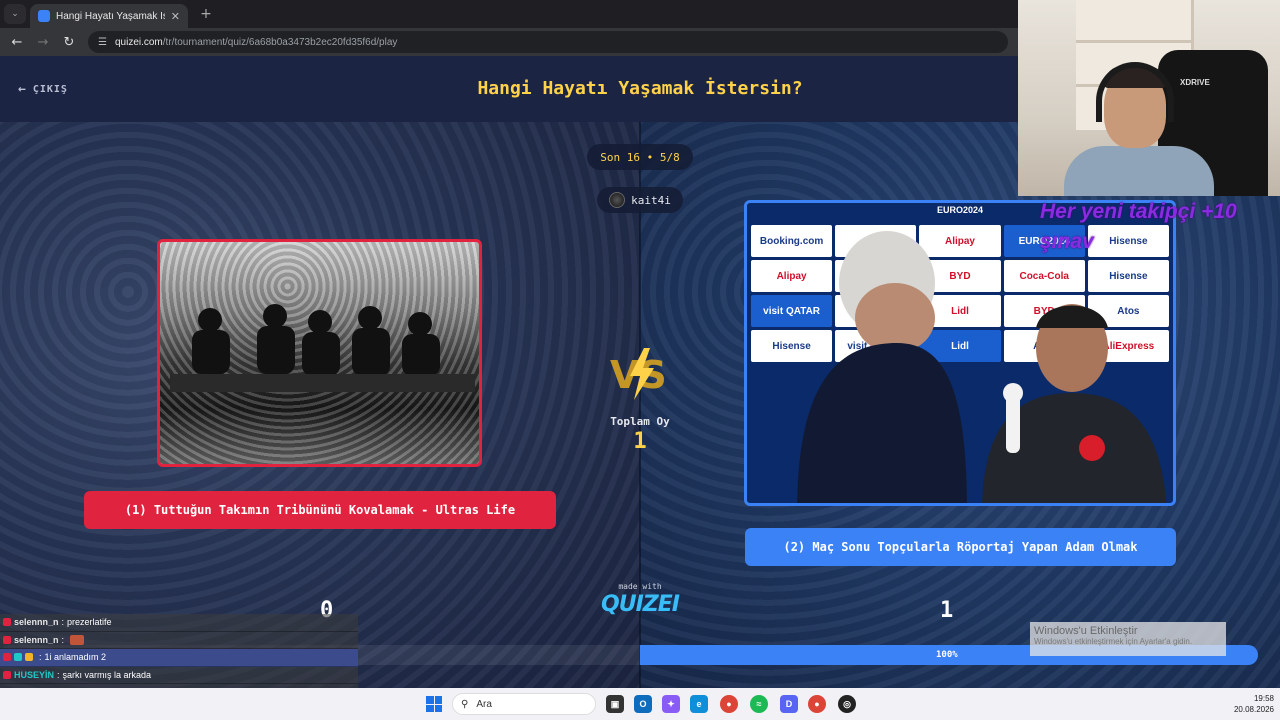 The image size is (1280, 720). What do you see at coordinates (179, 623) in the screenshot?
I see `chat-message: selennn_n : prezerlatife` at bounding box center [179, 623].